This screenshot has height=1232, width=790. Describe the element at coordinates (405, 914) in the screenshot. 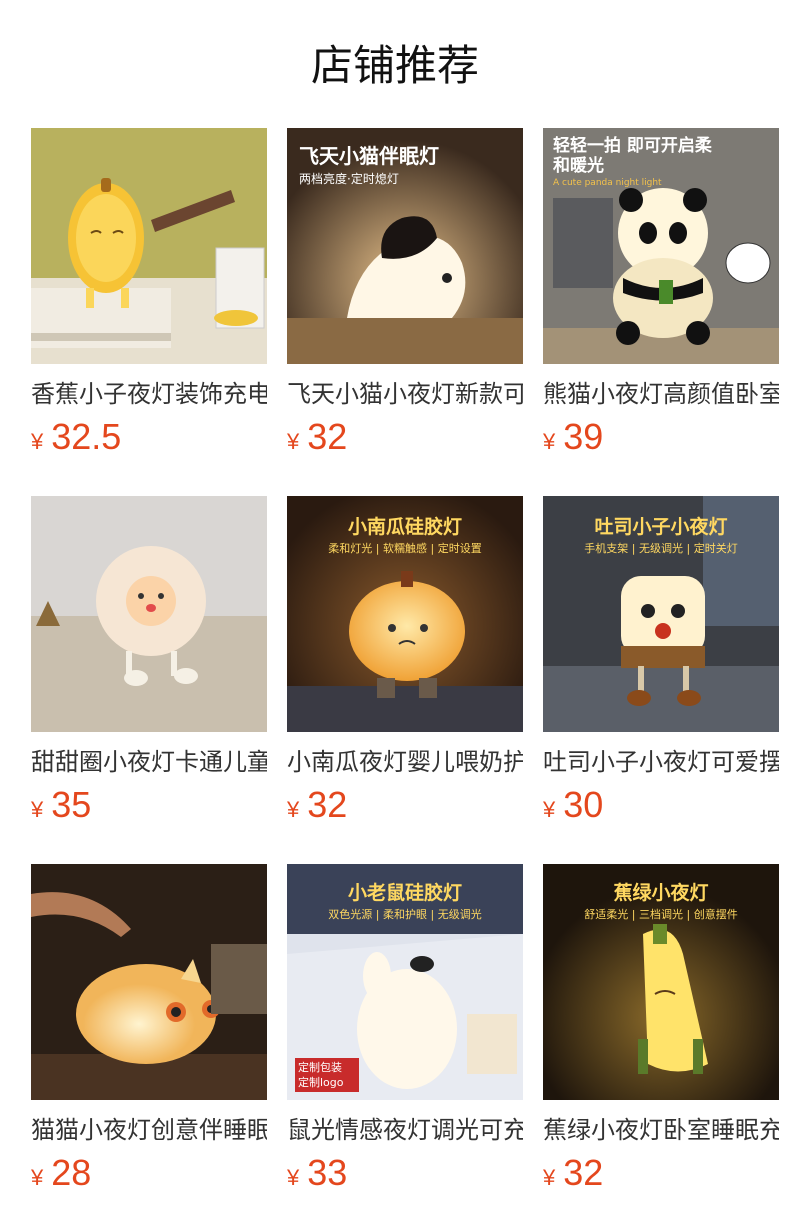

I see `image-subline: 双色光源 | 柔和护眼 | 无级调光` at that location.